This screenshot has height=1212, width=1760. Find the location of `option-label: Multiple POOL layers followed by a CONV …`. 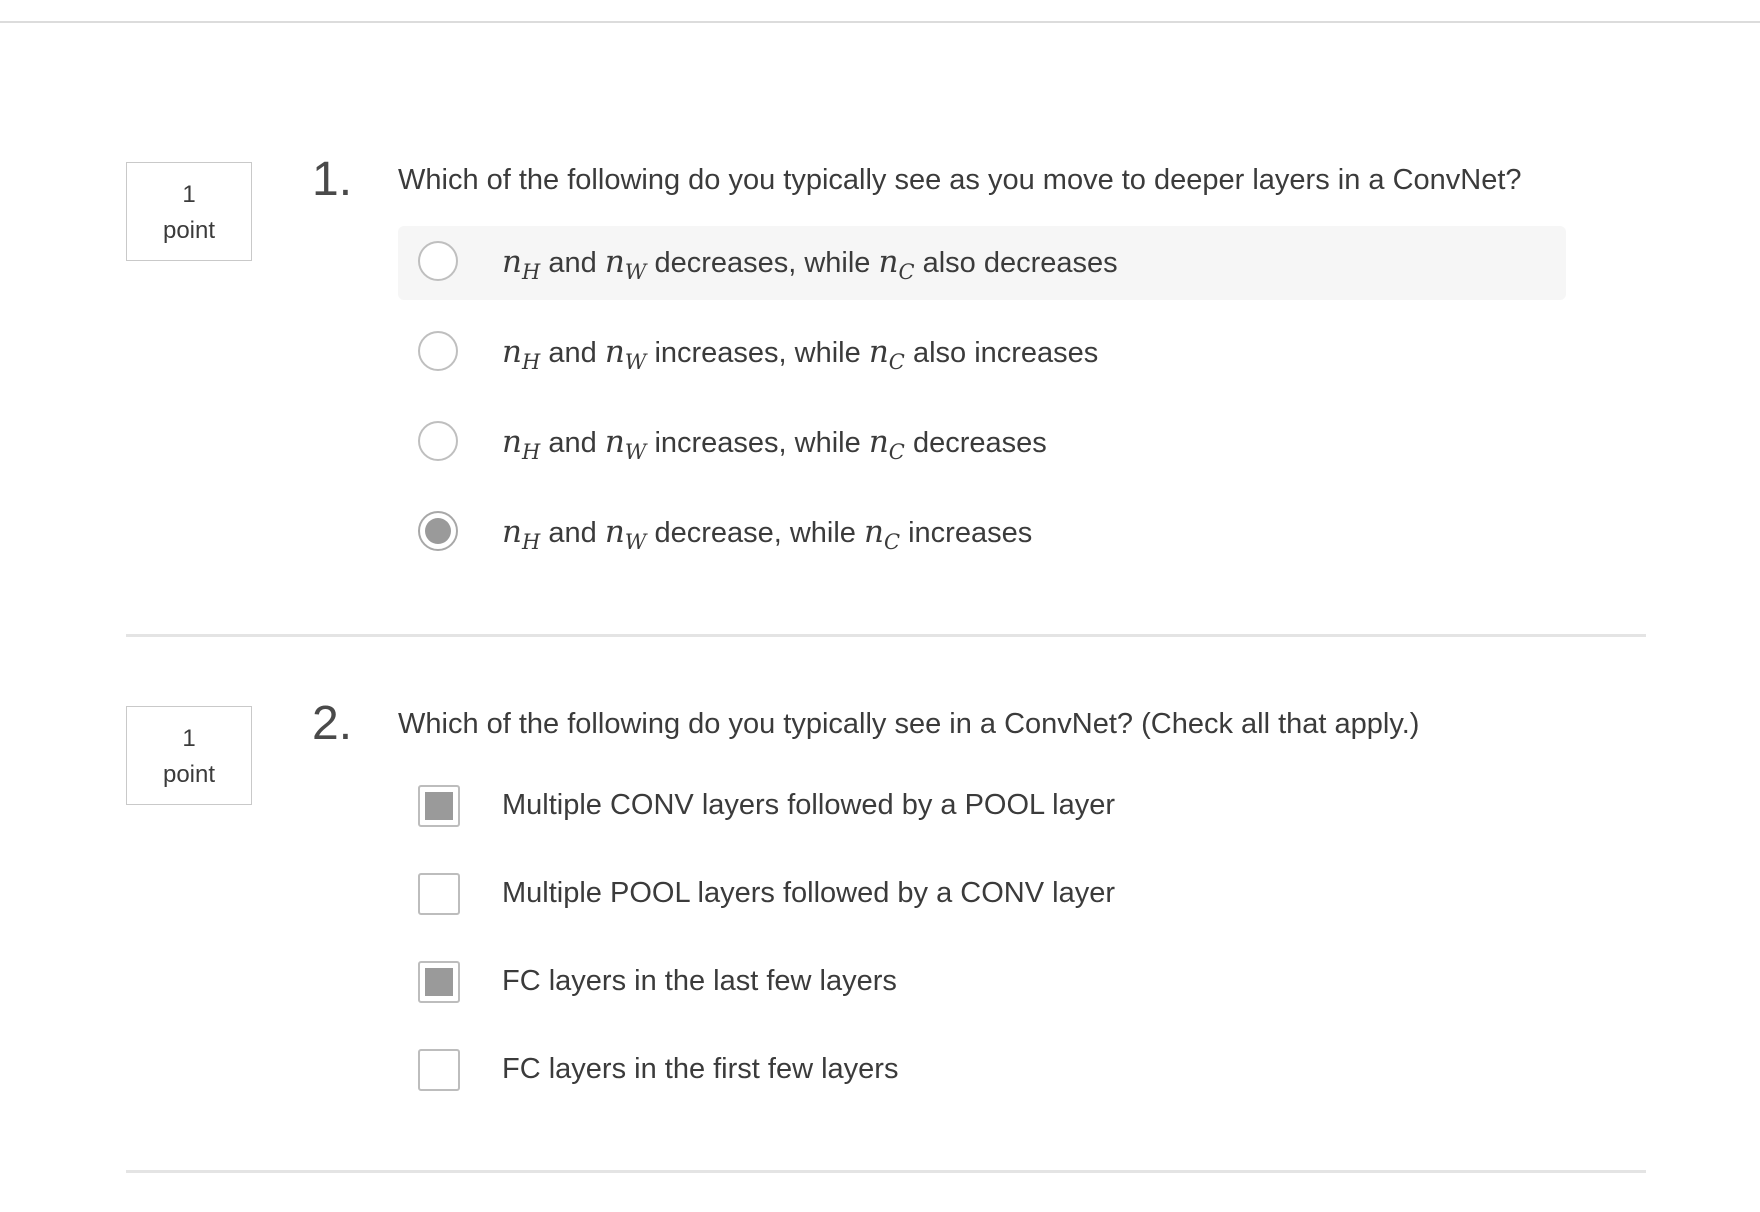

option-label: Multiple POOL layers followed by a CONV … is located at coordinates (808, 893).